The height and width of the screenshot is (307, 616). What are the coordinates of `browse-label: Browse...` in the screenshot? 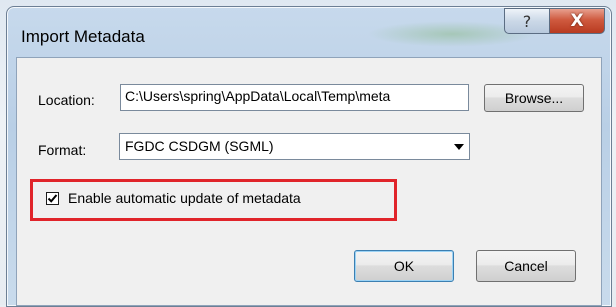 It's located at (534, 98).